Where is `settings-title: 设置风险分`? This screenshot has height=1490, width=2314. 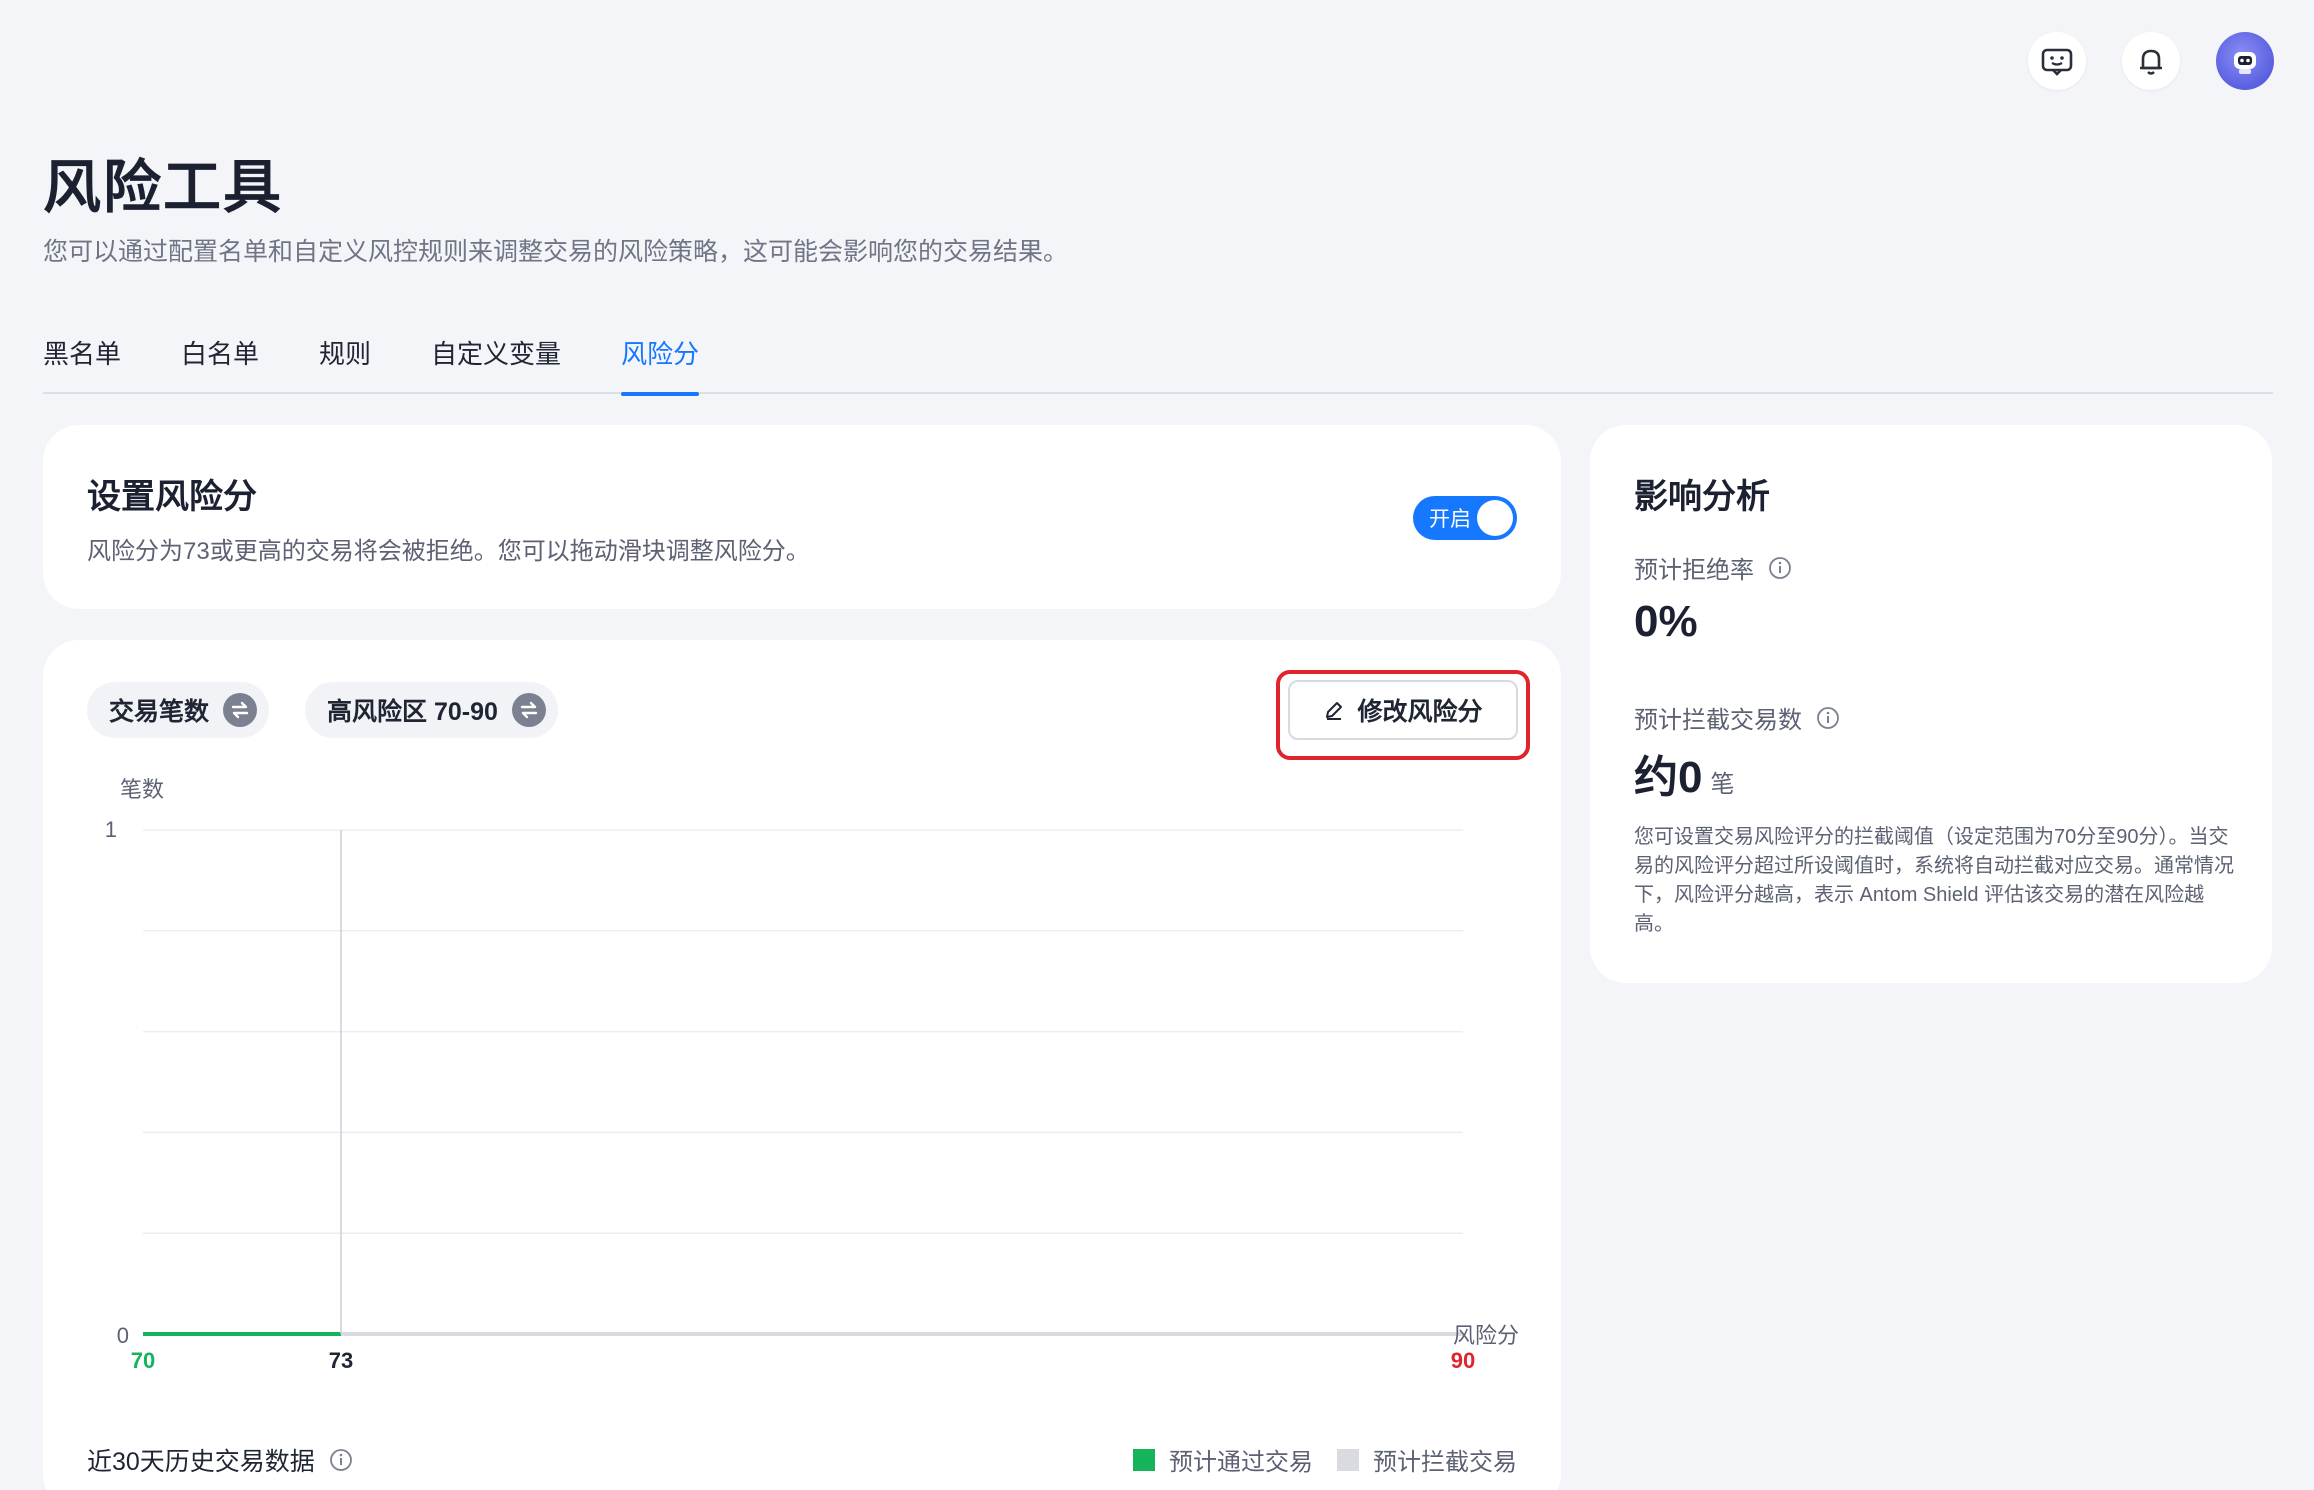
settings-title: 设置风险分 is located at coordinates (172, 497).